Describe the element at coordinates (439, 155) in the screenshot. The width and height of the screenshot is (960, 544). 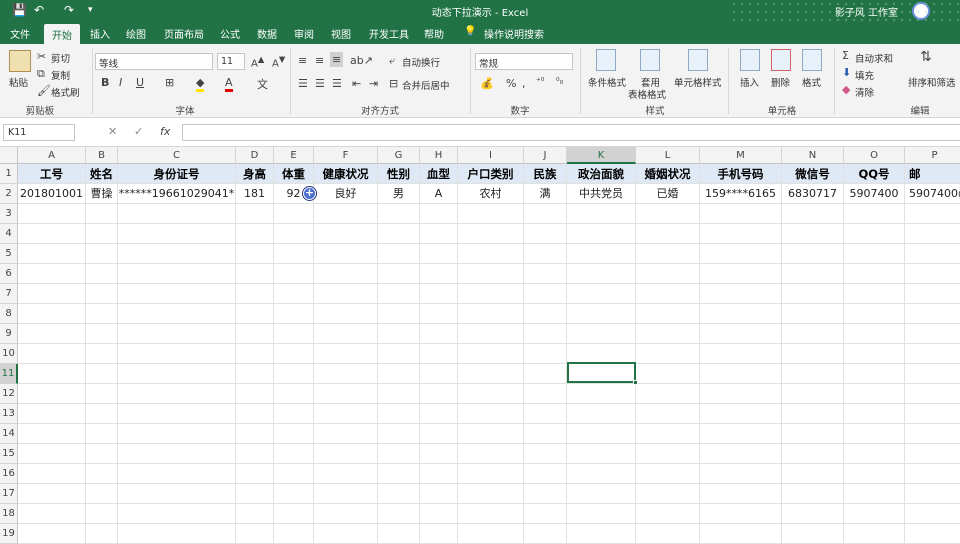
I see `column-header-H: H` at that location.